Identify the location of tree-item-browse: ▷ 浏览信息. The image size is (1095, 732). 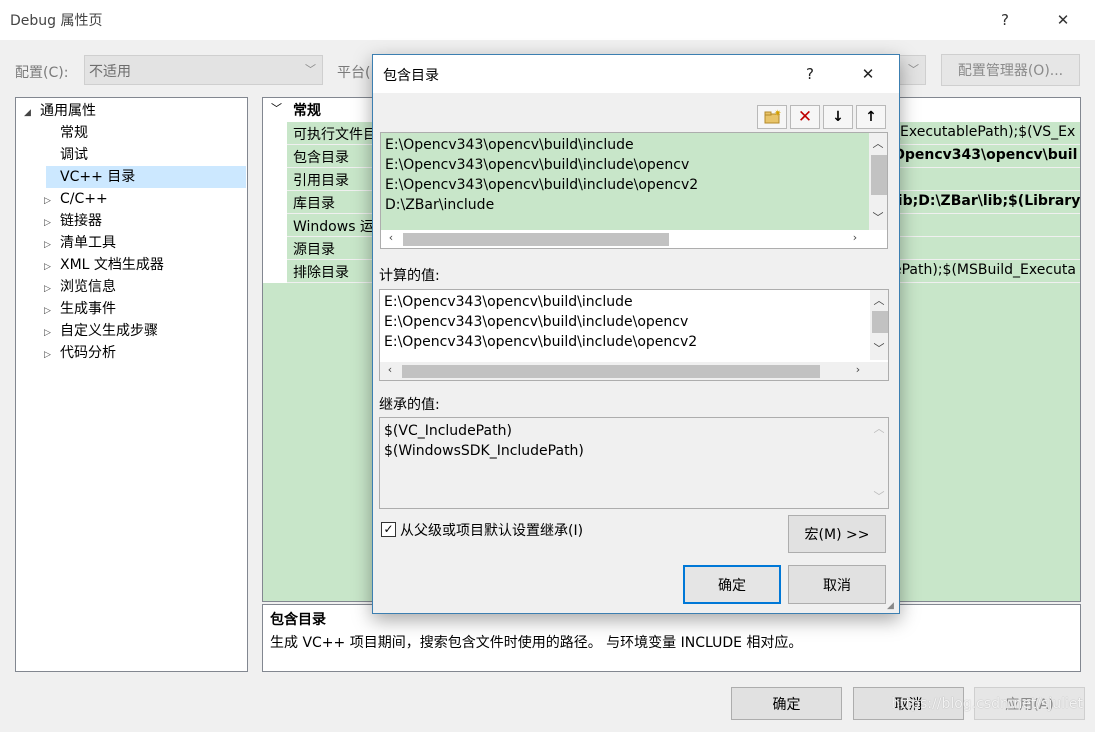
(80, 287).